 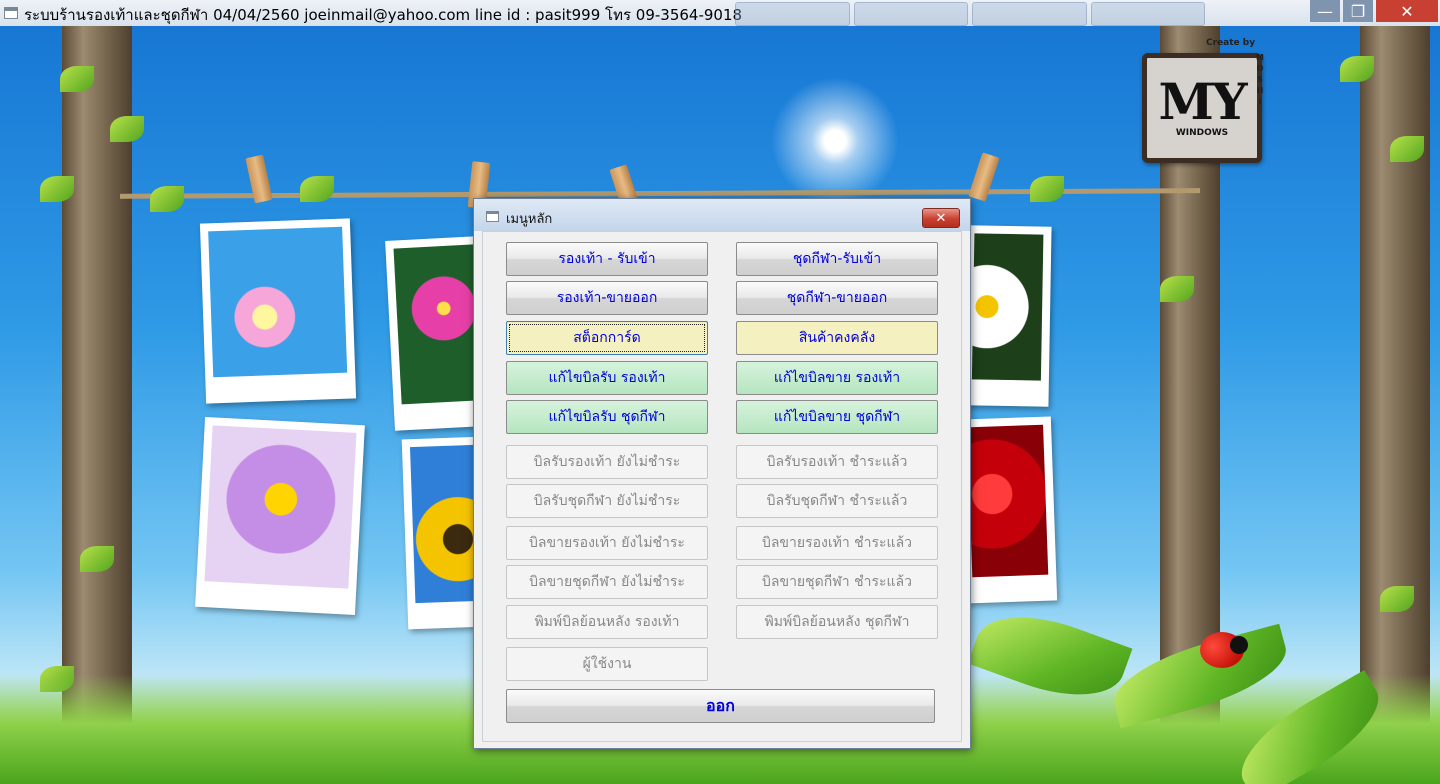 I want to click on users-button: ผู้ใช้งาน, so click(x=607, y=664).